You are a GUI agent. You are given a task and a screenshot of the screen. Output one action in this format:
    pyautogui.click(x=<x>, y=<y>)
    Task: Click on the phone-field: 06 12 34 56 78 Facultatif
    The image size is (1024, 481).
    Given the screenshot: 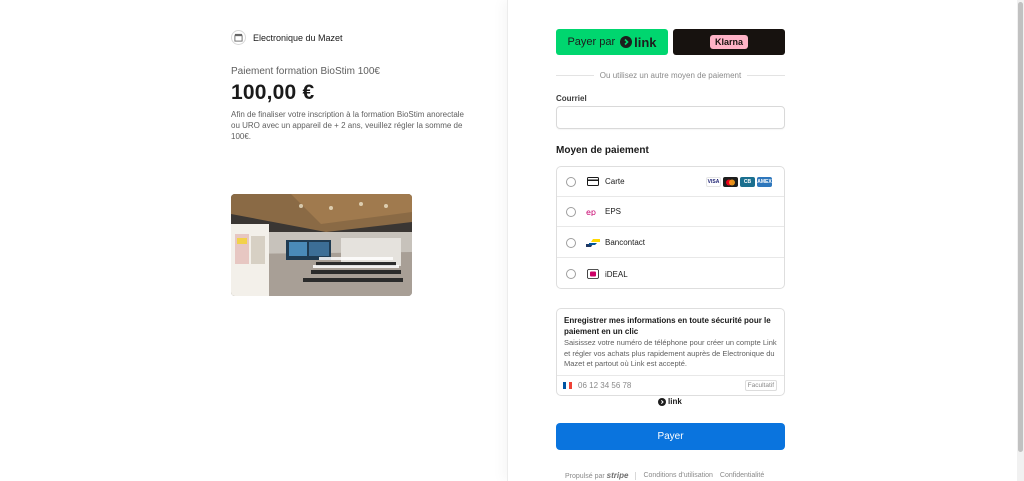 What is the action you would take?
    pyautogui.click(x=670, y=385)
    